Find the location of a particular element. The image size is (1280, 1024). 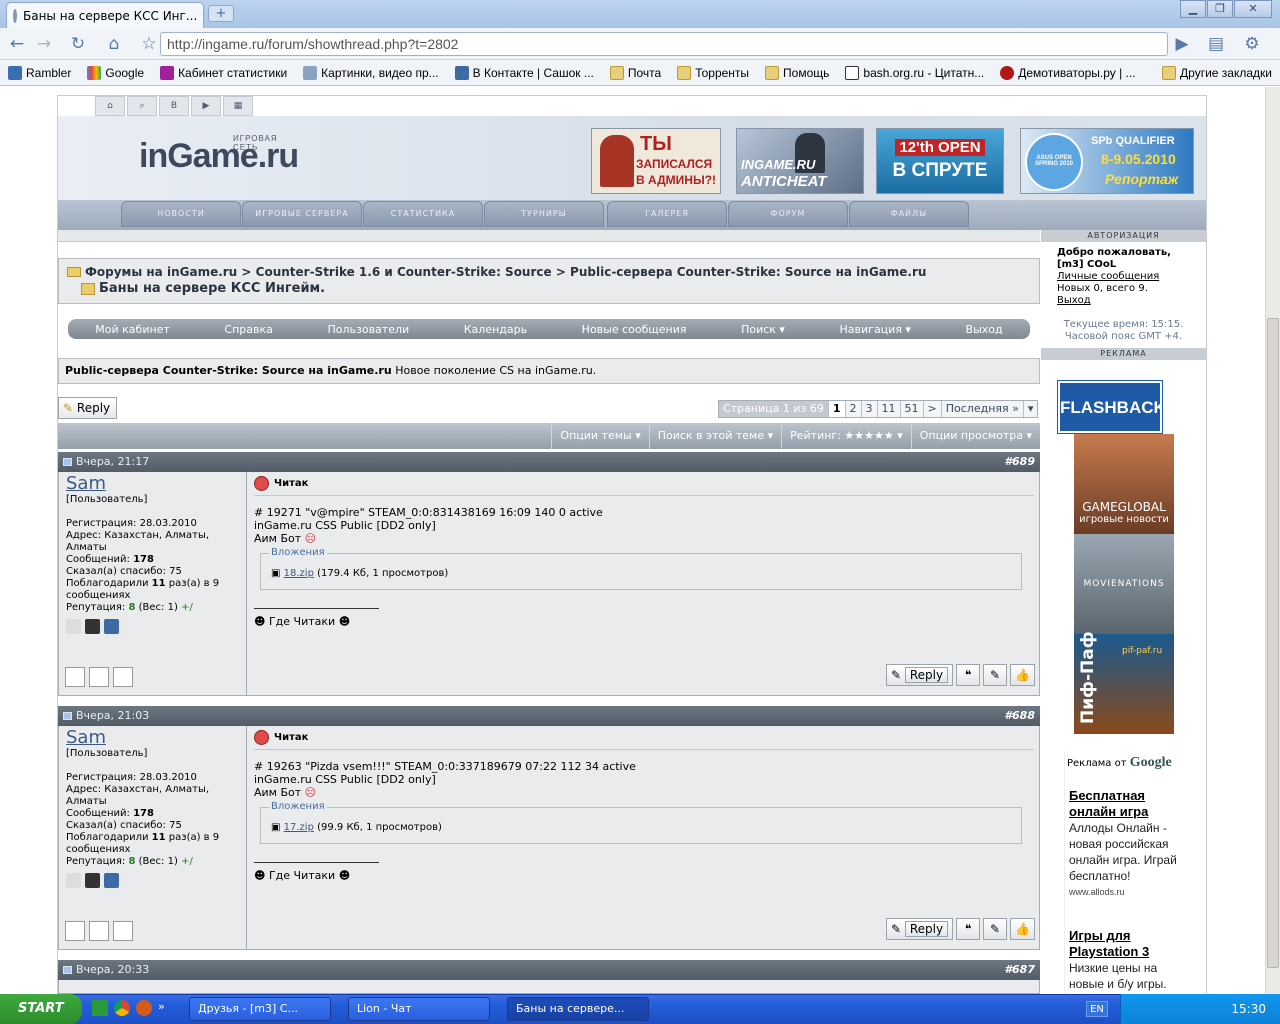

thread-options-menu: Опции темы ▾ is located at coordinates (599, 436).